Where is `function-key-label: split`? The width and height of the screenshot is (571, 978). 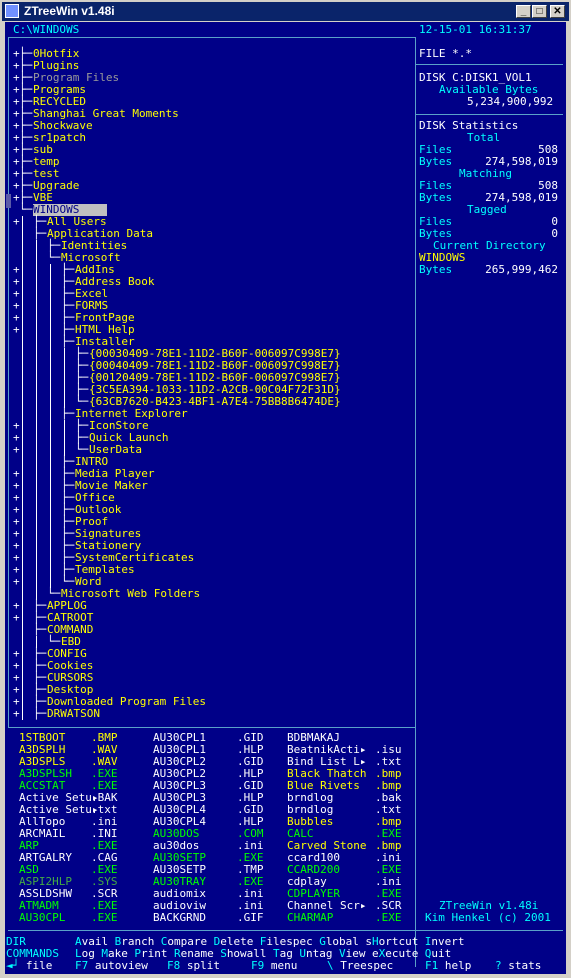 function-key-label: split is located at coordinates (203, 965).